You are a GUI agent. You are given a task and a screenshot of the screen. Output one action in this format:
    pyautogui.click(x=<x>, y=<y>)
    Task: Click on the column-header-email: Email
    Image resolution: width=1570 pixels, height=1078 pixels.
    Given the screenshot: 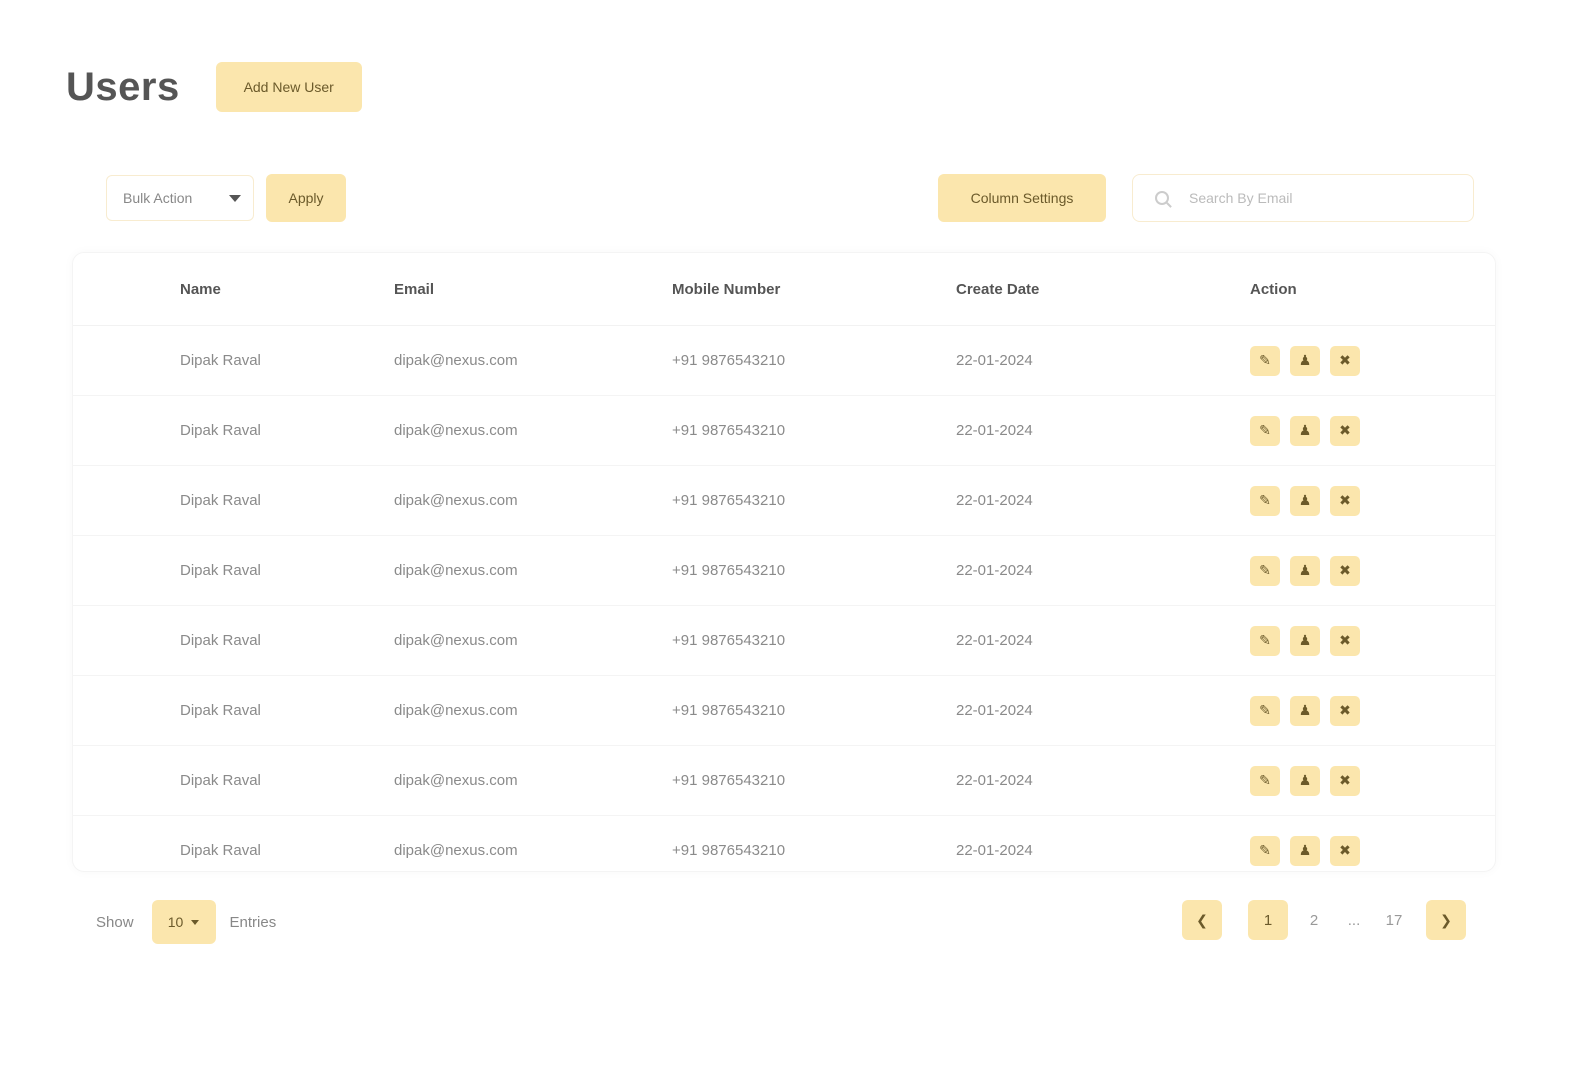 What is the action you would take?
    pyautogui.click(x=533, y=289)
    